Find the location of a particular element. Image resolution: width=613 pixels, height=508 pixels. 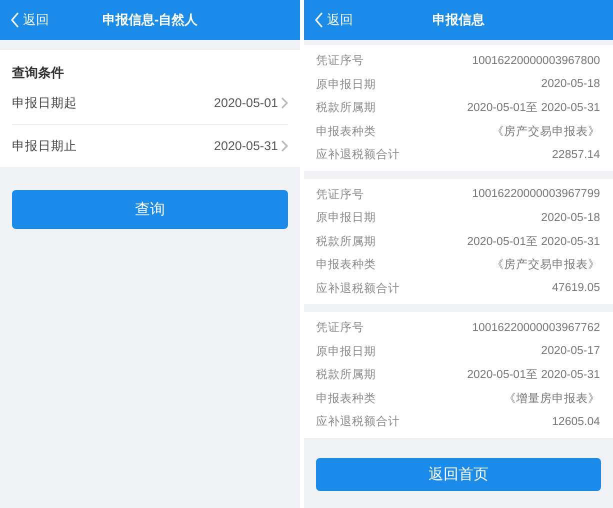

page-title: 申报信息-自然人 is located at coordinates (150, 20).